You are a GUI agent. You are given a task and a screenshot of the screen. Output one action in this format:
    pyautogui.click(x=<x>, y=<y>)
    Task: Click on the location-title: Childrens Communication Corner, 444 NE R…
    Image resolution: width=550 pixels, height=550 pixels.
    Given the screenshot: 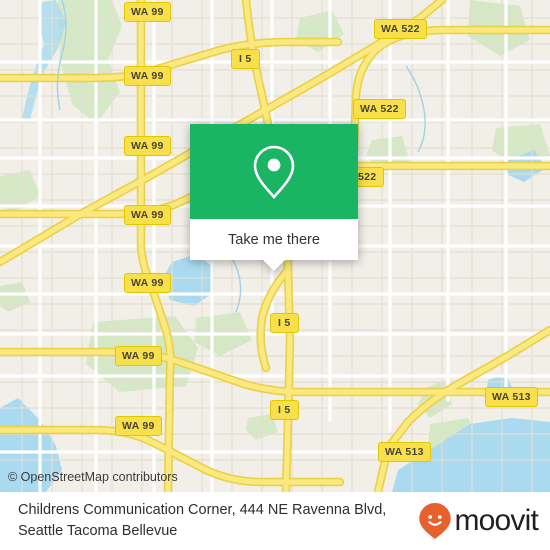 What is the action you would take?
    pyautogui.click(x=202, y=520)
    